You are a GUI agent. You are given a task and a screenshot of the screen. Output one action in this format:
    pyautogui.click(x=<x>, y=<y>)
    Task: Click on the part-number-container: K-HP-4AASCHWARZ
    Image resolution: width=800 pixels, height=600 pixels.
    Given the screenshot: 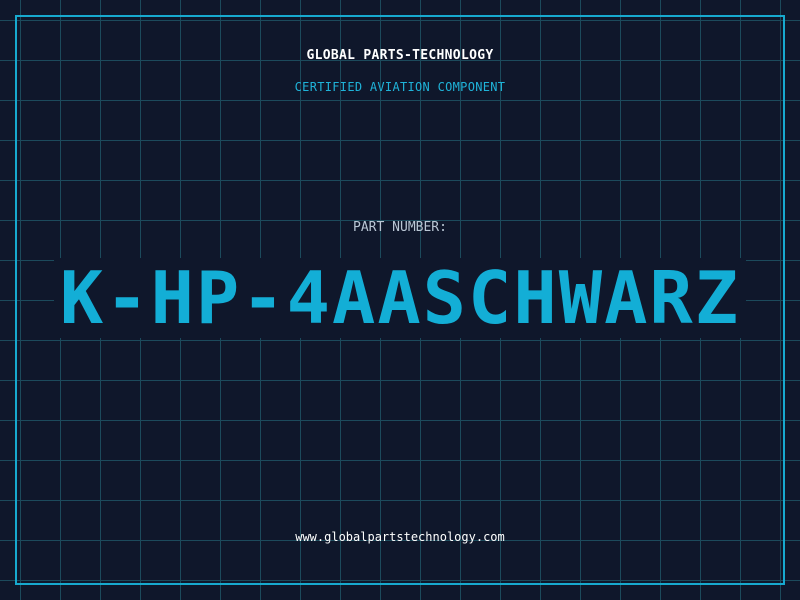 What is the action you would take?
    pyautogui.click(x=400, y=298)
    